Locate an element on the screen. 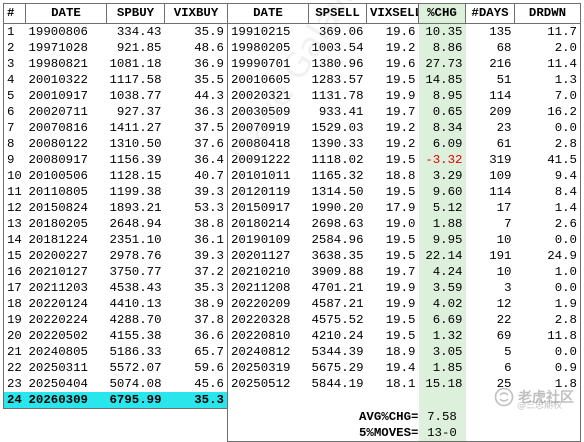  days-cell: 209 is located at coordinates (500, 112).